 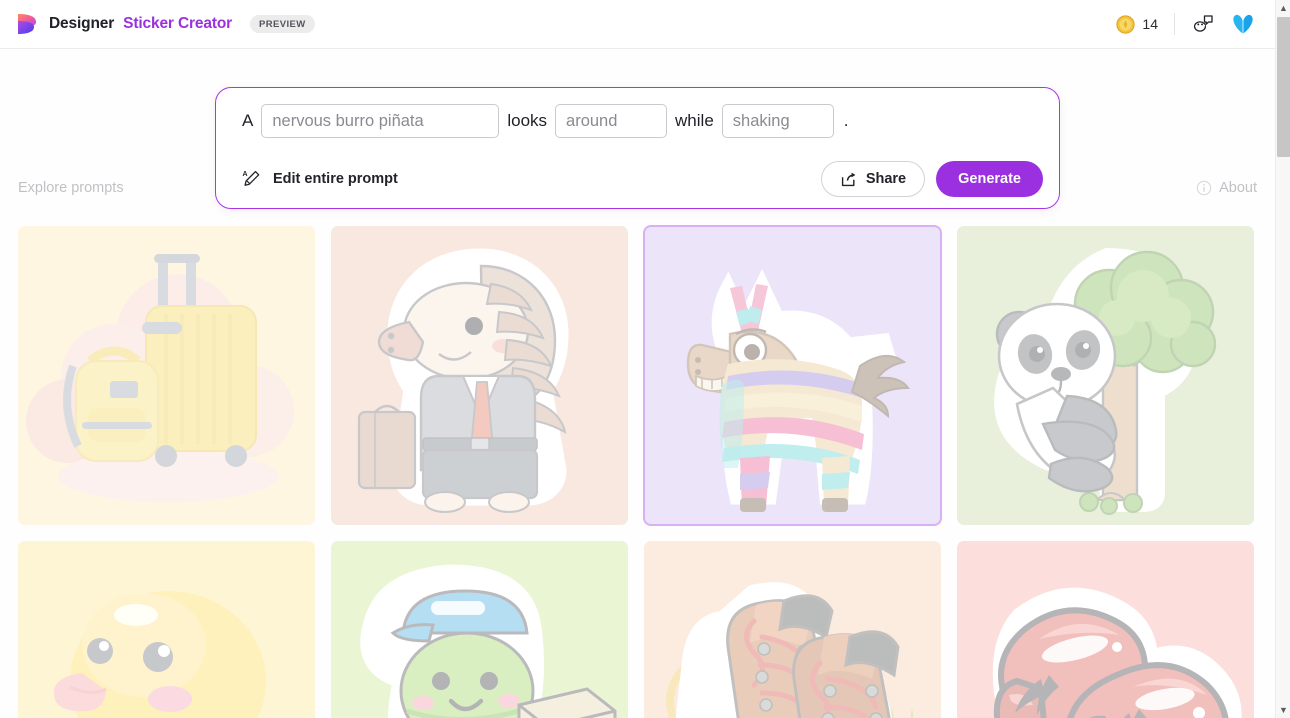 I want to click on hiking-boots-sticker-art, so click(x=790, y=650).